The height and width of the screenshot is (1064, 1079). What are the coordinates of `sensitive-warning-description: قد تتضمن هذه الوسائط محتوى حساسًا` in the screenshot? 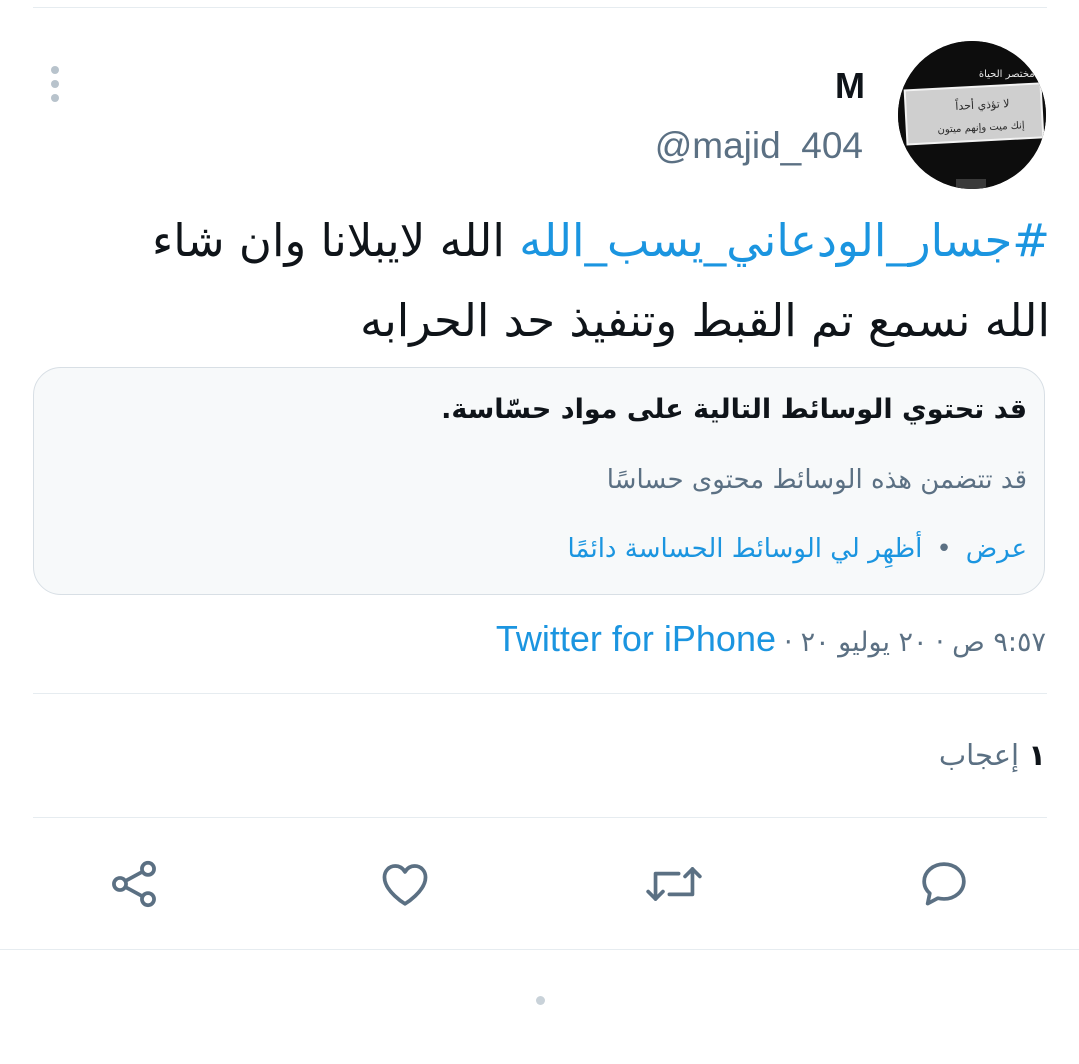 It's located at (816, 480).